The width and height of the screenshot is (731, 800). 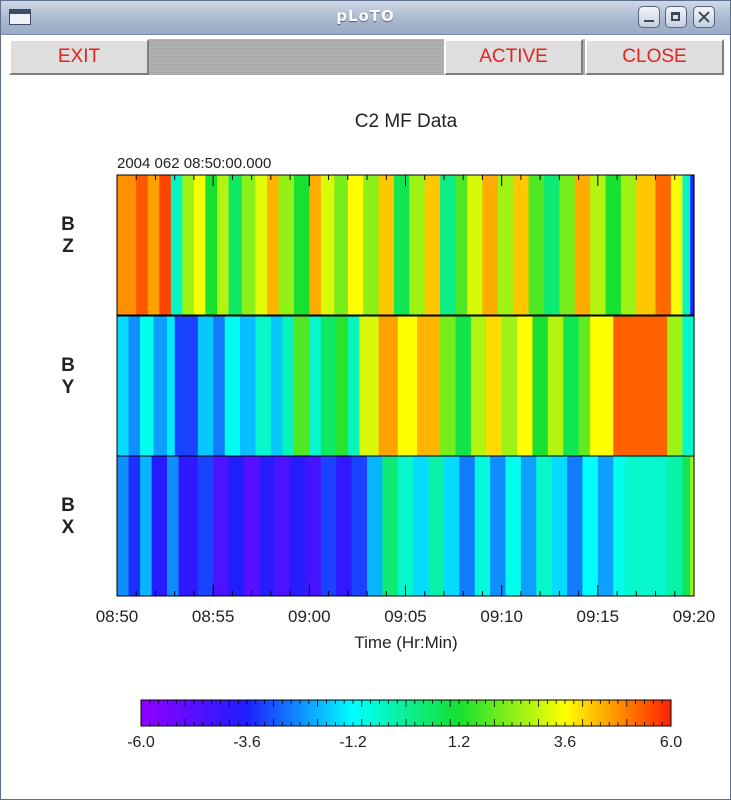 What do you see at coordinates (513, 57) in the screenshot?
I see `active-button: ACTIVE` at bounding box center [513, 57].